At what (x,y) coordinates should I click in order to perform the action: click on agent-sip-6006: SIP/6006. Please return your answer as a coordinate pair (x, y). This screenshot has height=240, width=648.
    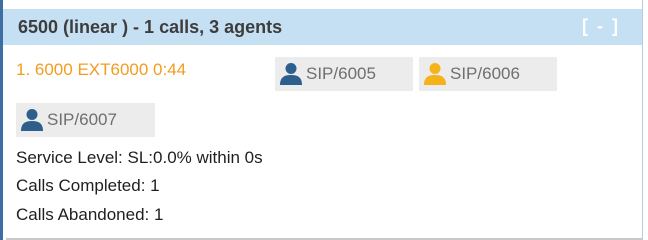
    Looking at the image, I should click on (488, 74).